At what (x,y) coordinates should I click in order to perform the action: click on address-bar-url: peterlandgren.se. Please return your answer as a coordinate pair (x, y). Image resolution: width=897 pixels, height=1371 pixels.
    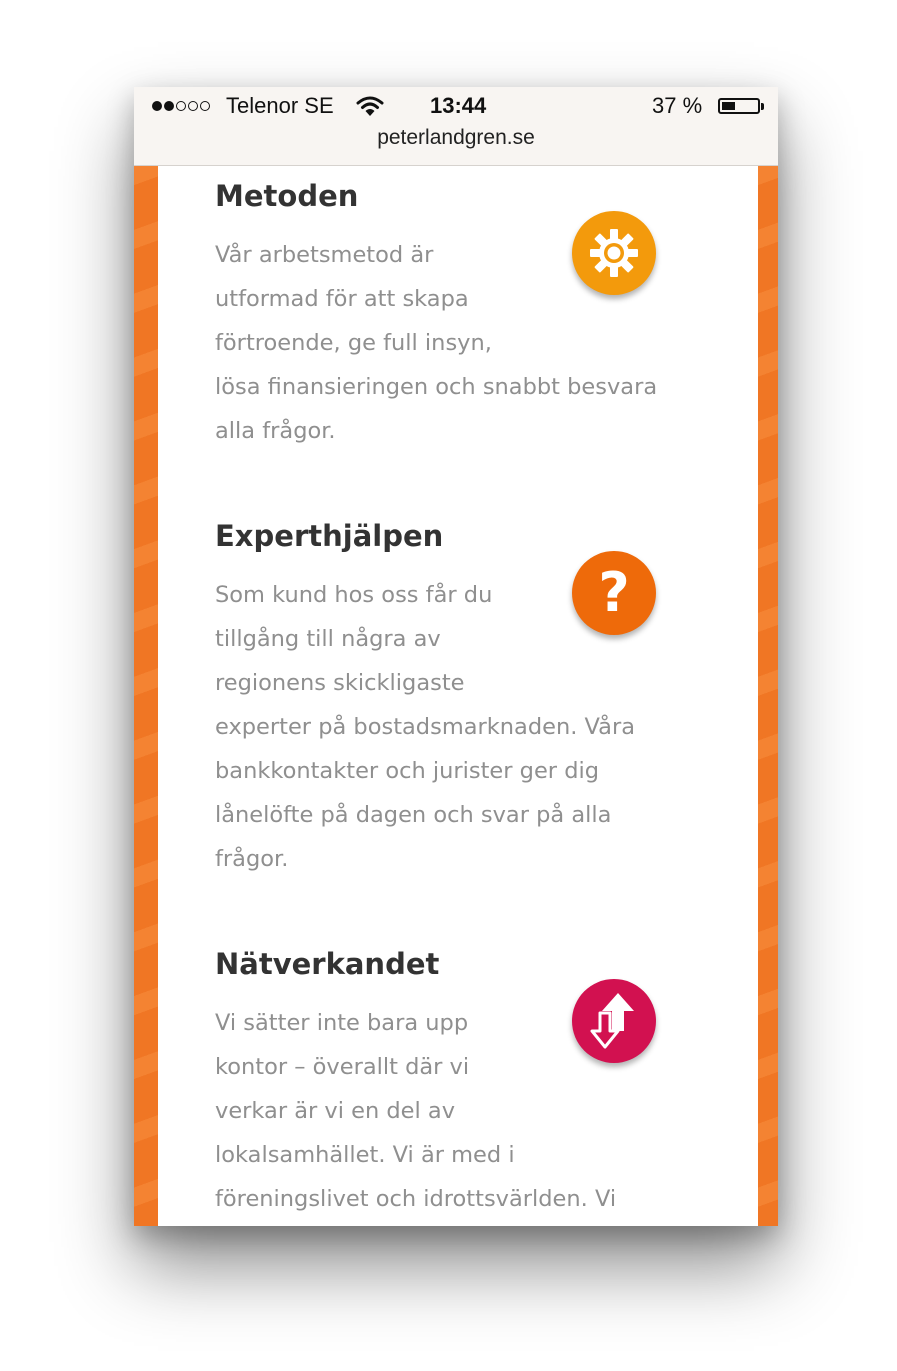
    Looking at the image, I should click on (456, 138).